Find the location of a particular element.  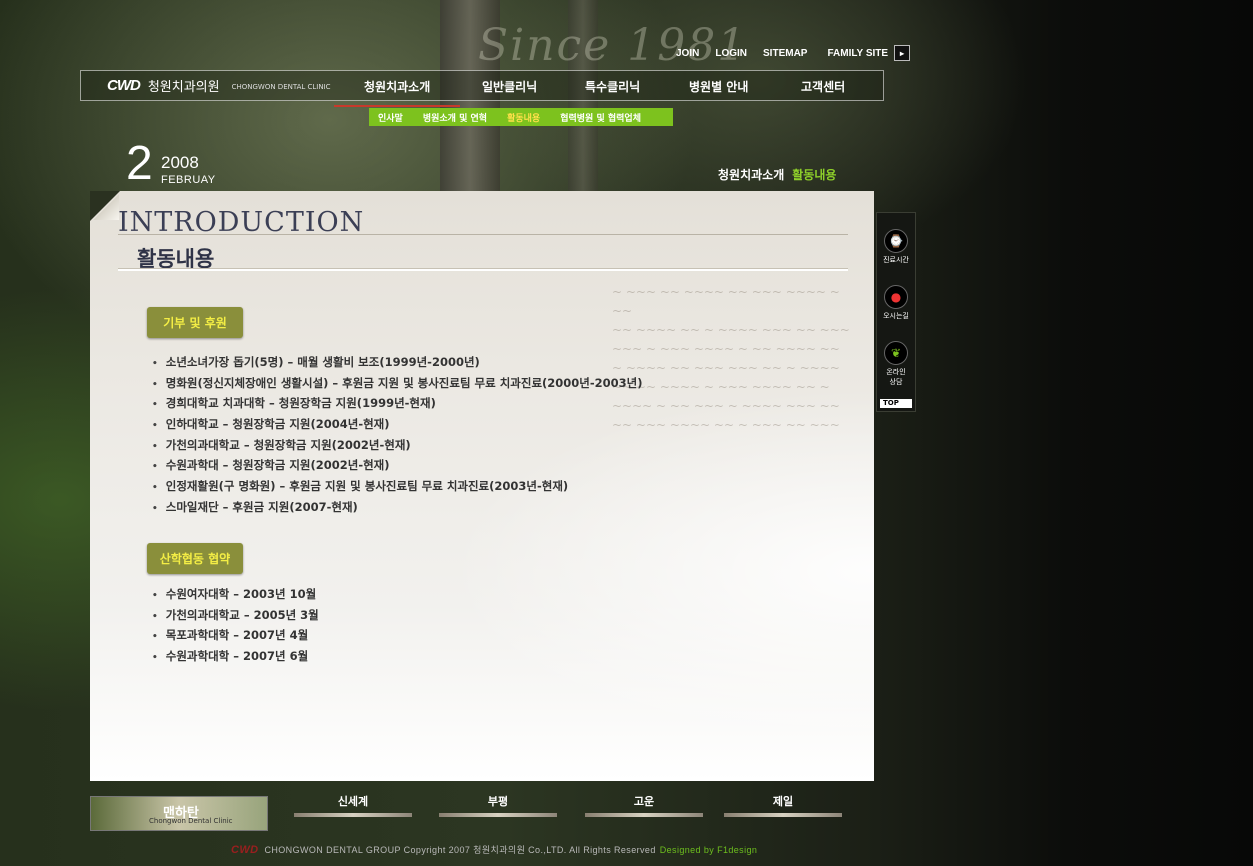

logo-mark: CWD is located at coordinates (124, 85).